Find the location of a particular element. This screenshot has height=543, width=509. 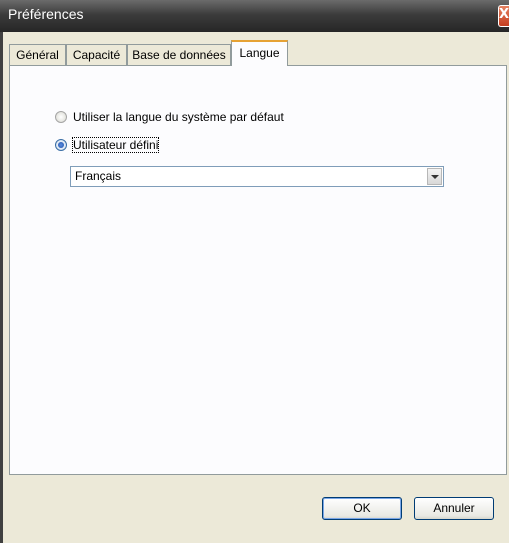

tab-capacity: Capacité is located at coordinates (96, 54).